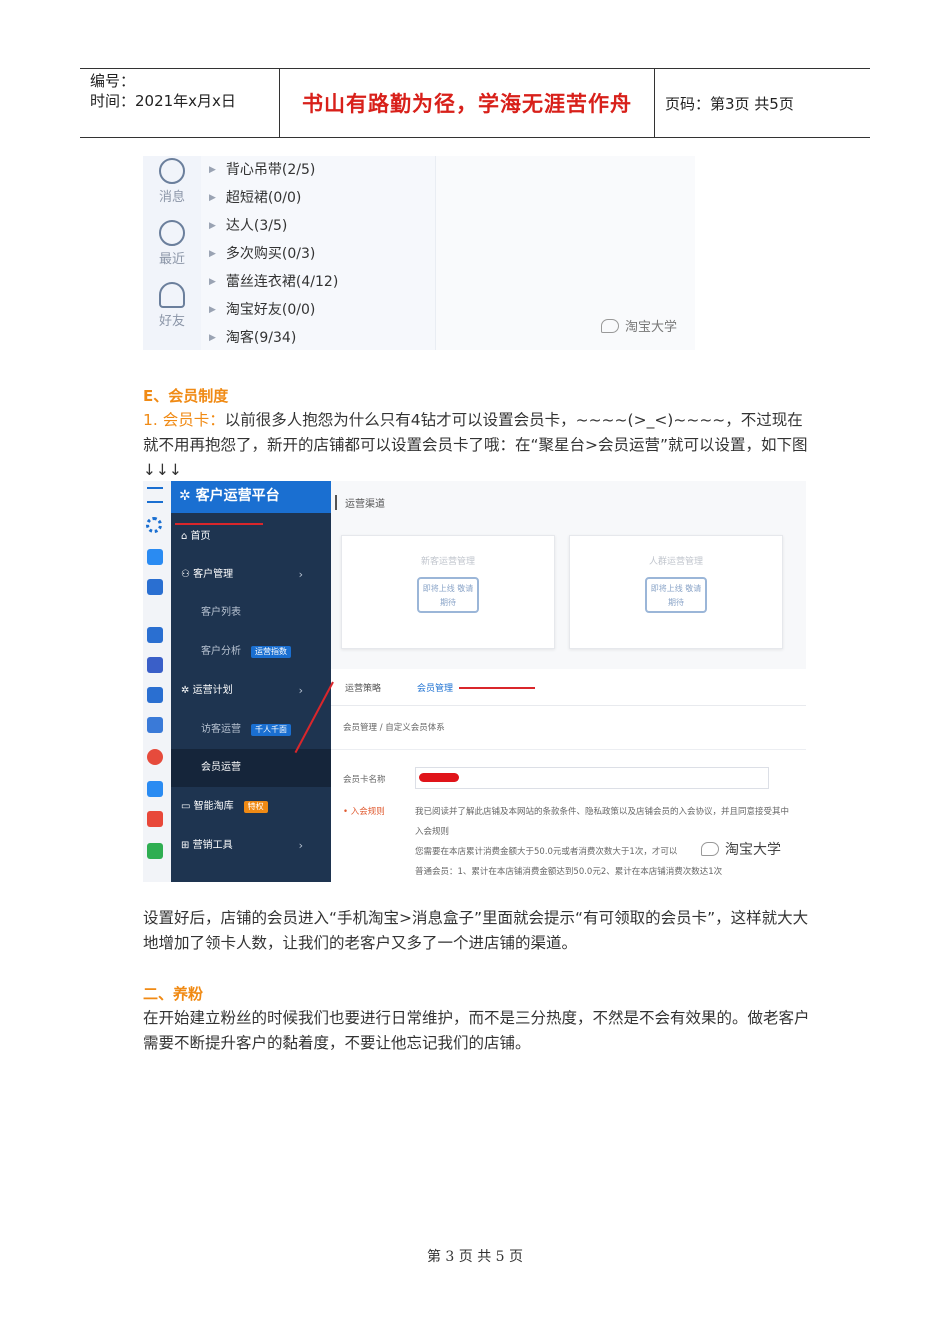 The image size is (950, 1344). What do you see at coordinates (155, 557) in the screenshot?
I see `bag-icon` at bounding box center [155, 557].